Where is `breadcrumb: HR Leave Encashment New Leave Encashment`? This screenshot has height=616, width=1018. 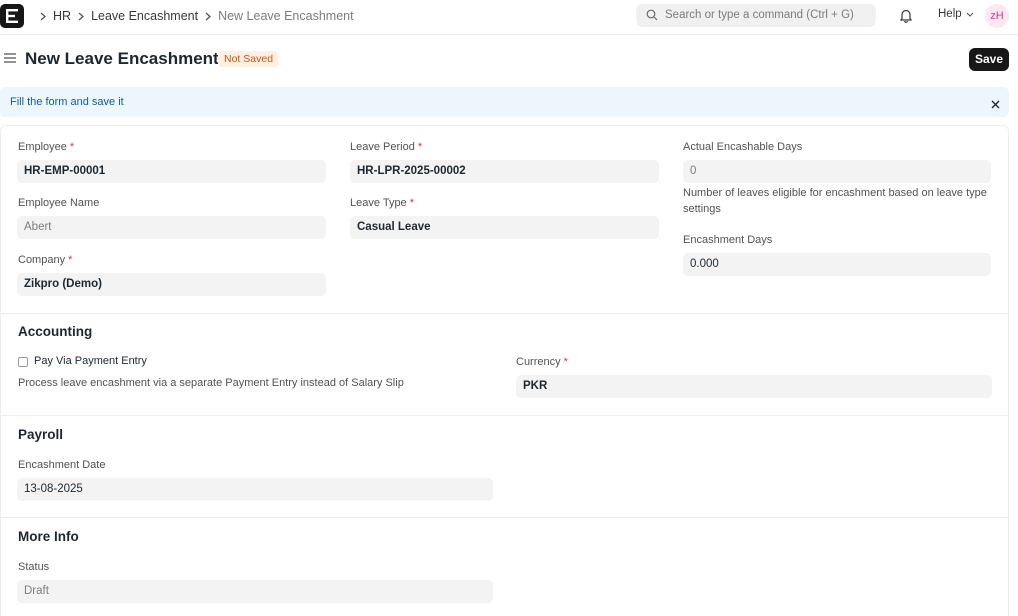
breadcrumb: HR Leave Encashment New Leave Encashment is located at coordinates (193, 16).